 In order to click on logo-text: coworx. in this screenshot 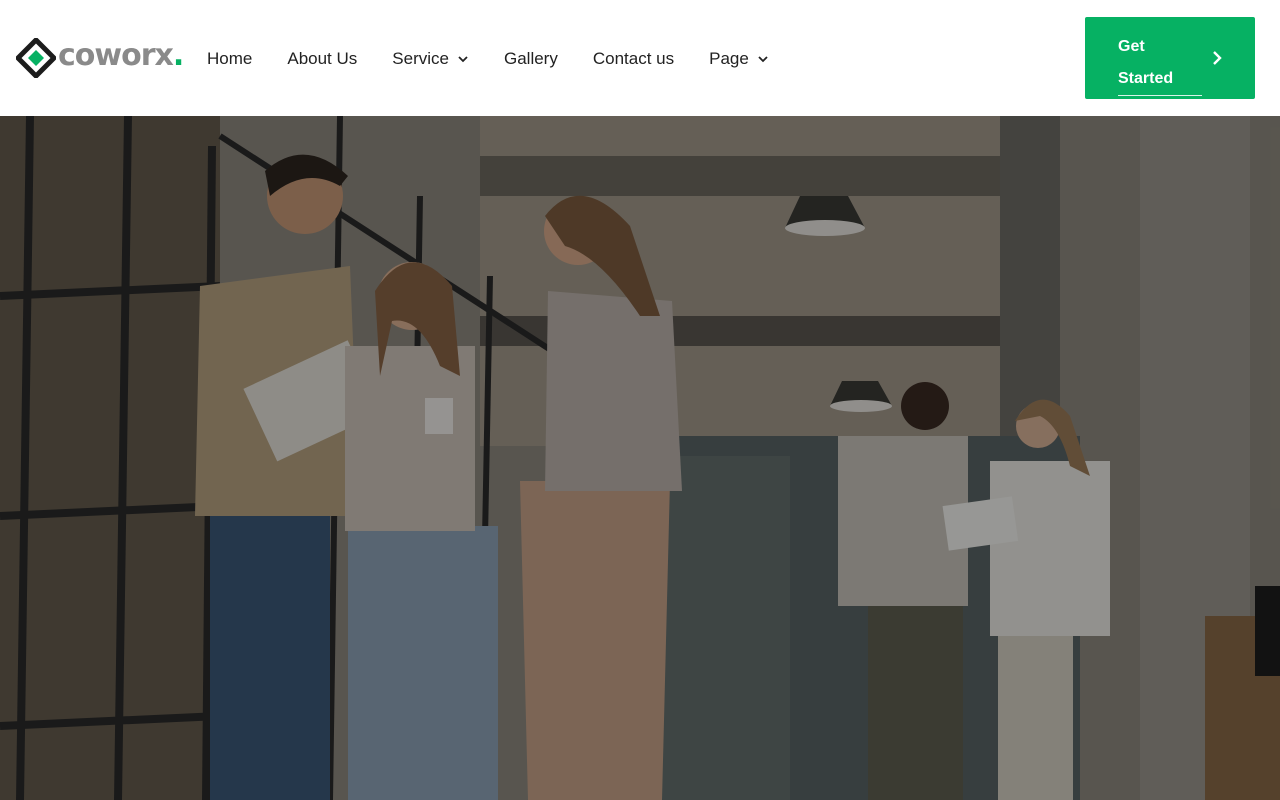, I will do `click(121, 55)`.